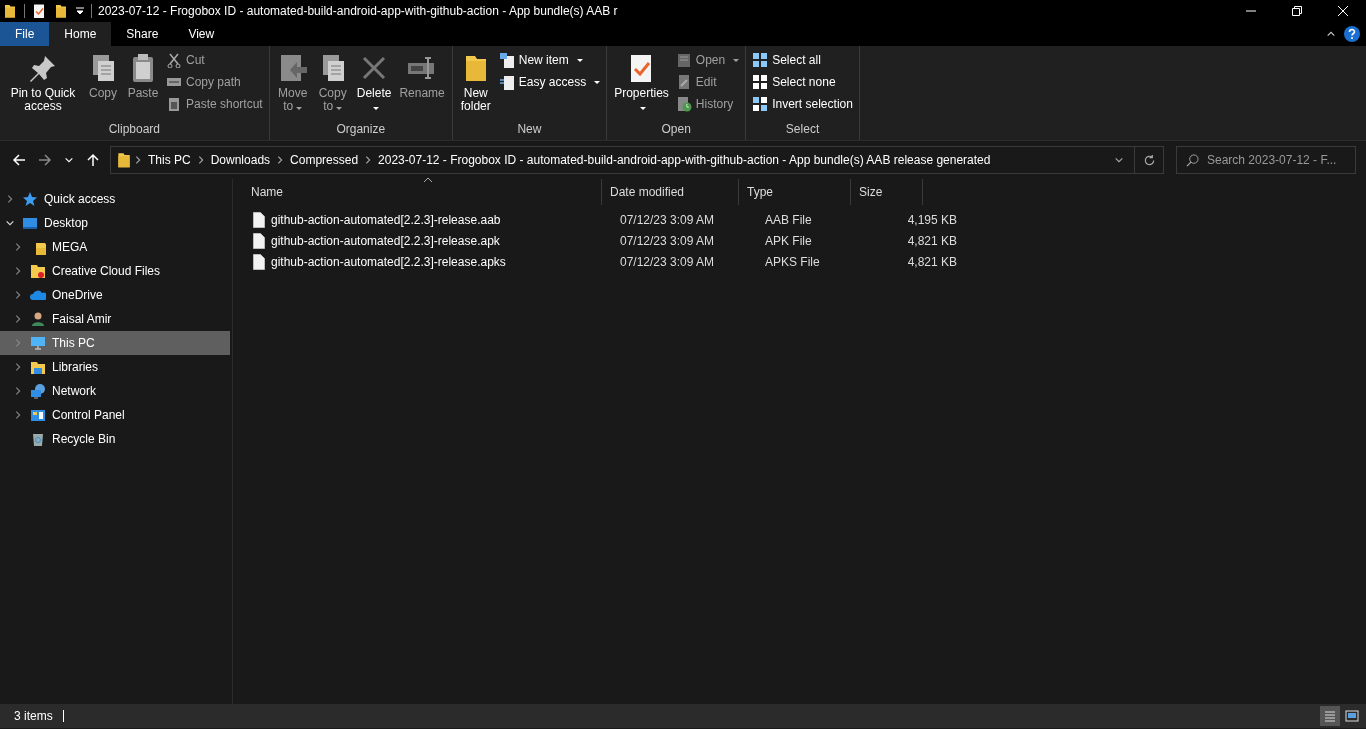 Image resolution: width=1366 pixels, height=729 pixels. Describe the element at coordinates (142, 34) in the screenshot. I see `ribbon-tab: Share` at that location.